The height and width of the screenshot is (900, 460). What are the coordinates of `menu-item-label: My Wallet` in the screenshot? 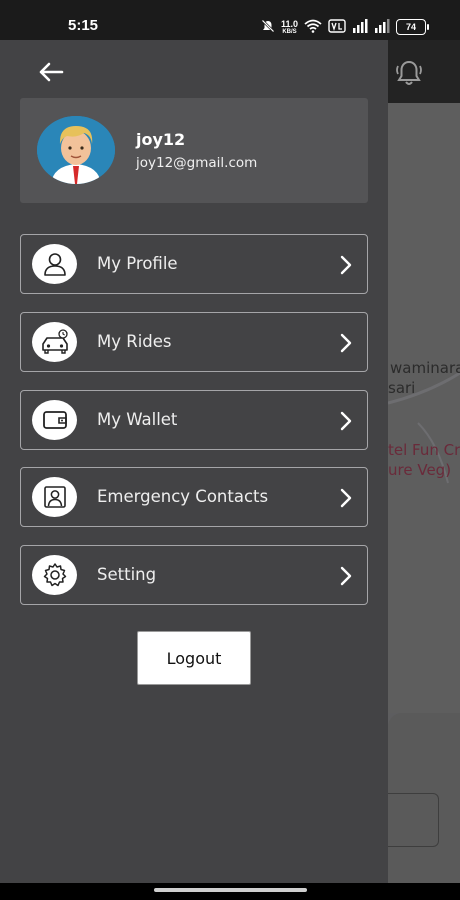 It's located at (137, 419).